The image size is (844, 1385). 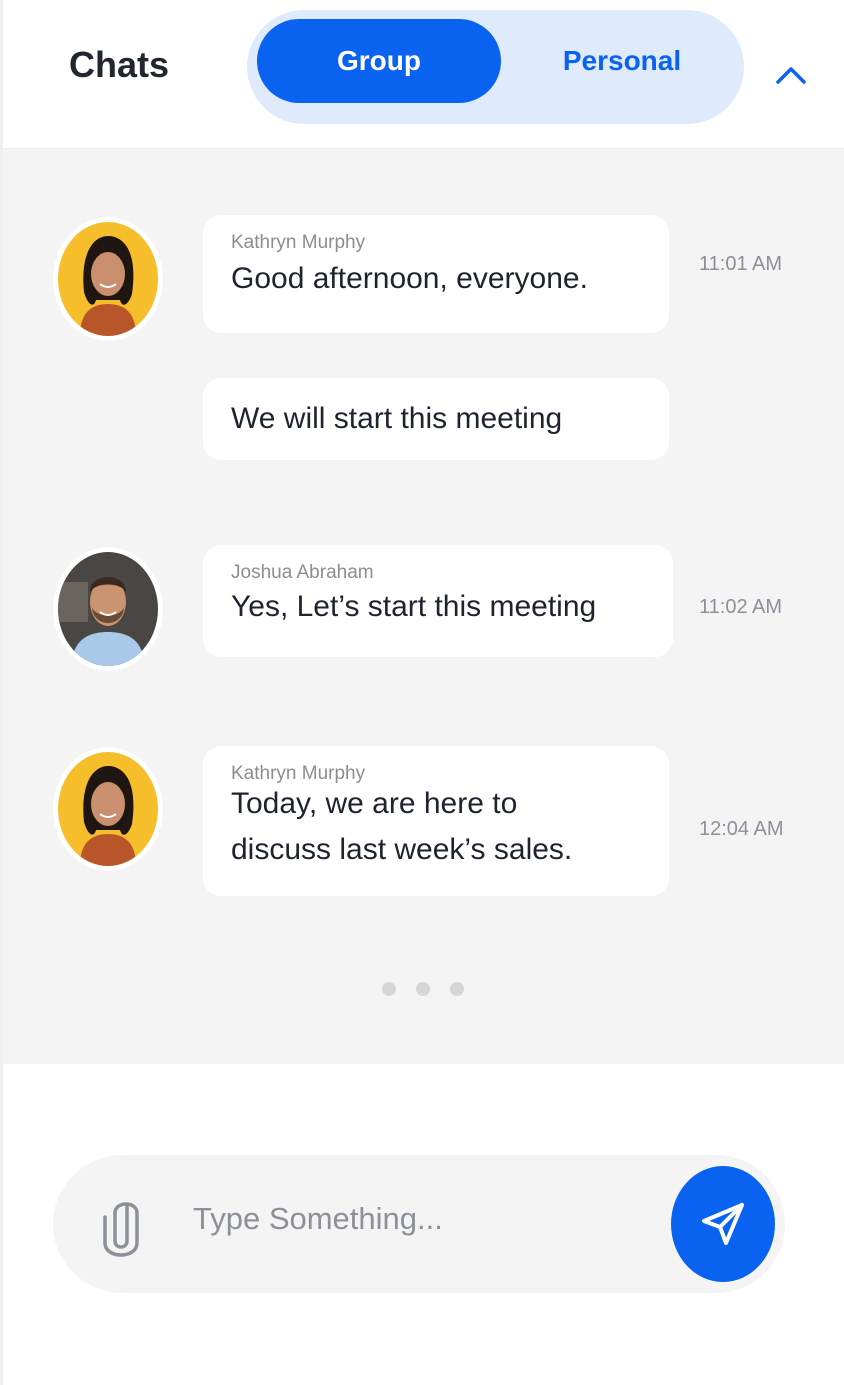 I want to click on attach-button, so click(x=122, y=1226).